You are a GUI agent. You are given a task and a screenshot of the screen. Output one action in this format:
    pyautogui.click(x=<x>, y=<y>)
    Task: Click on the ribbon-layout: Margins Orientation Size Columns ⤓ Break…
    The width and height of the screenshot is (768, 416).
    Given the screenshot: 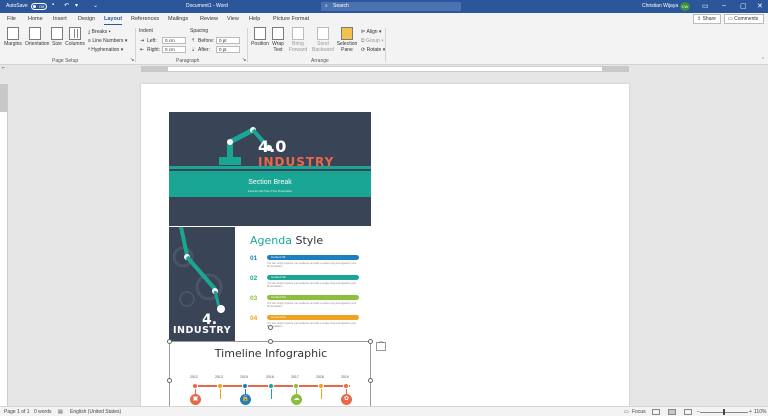 What is the action you would take?
    pyautogui.click(x=384, y=45)
    